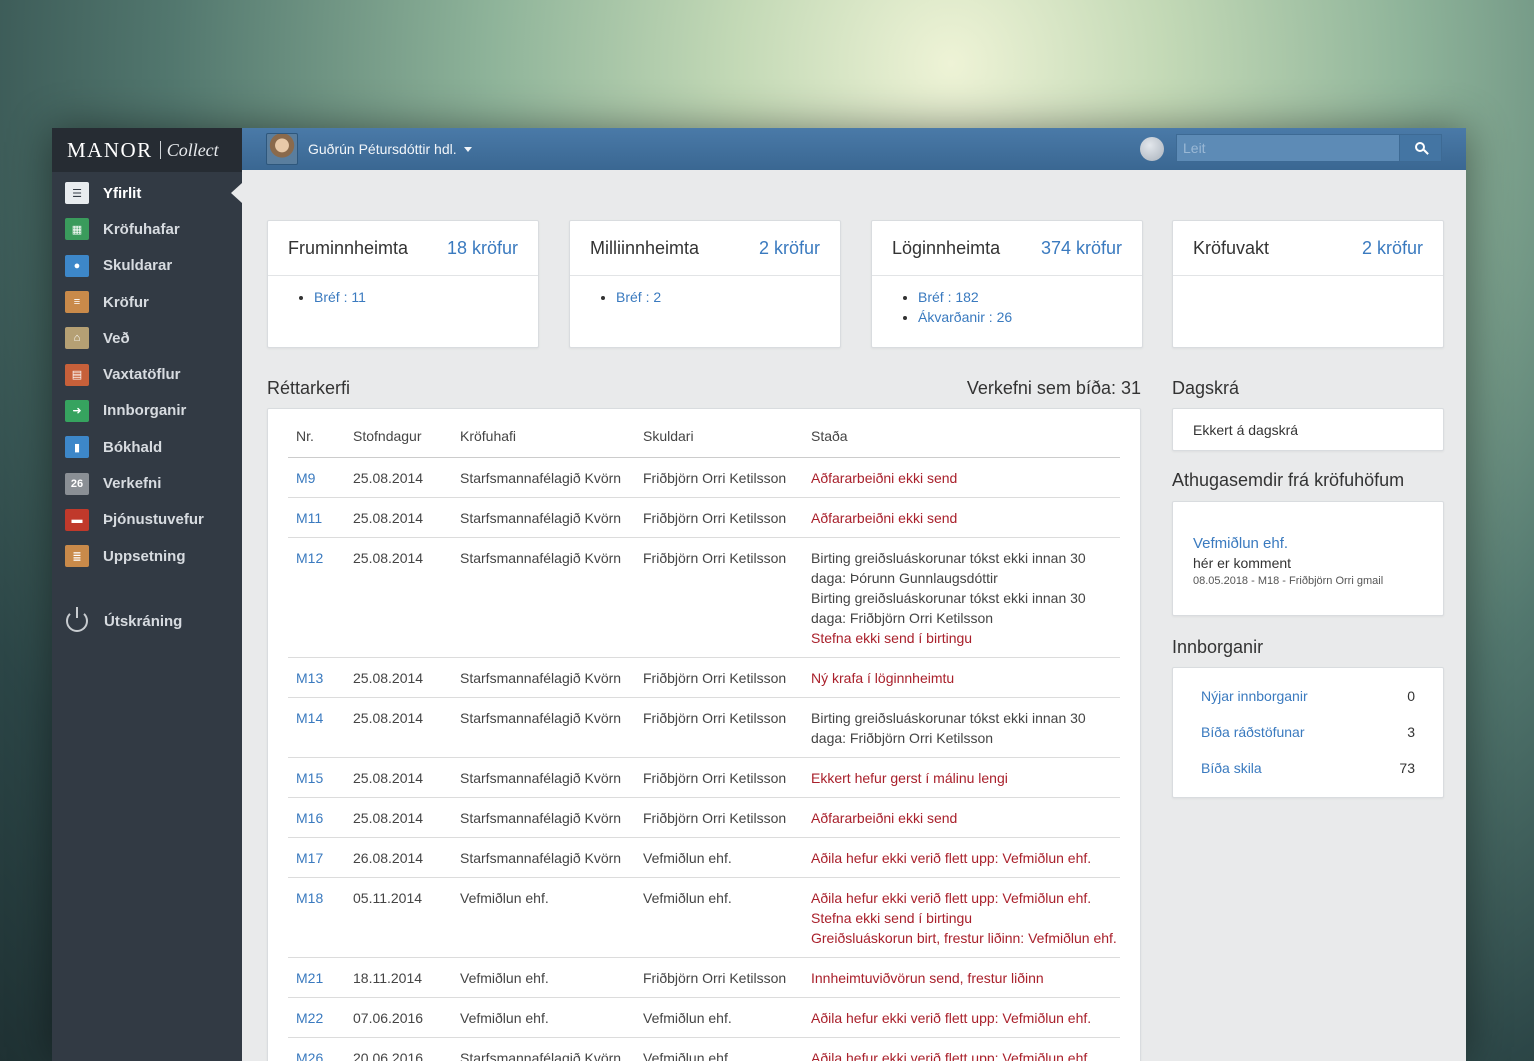 The height and width of the screenshot is (1061, 1534). Describe the element at coordinates (1308, 732) in the screenshot. I see `payment-row: Bíða ráðstöfunar 3` at that location.